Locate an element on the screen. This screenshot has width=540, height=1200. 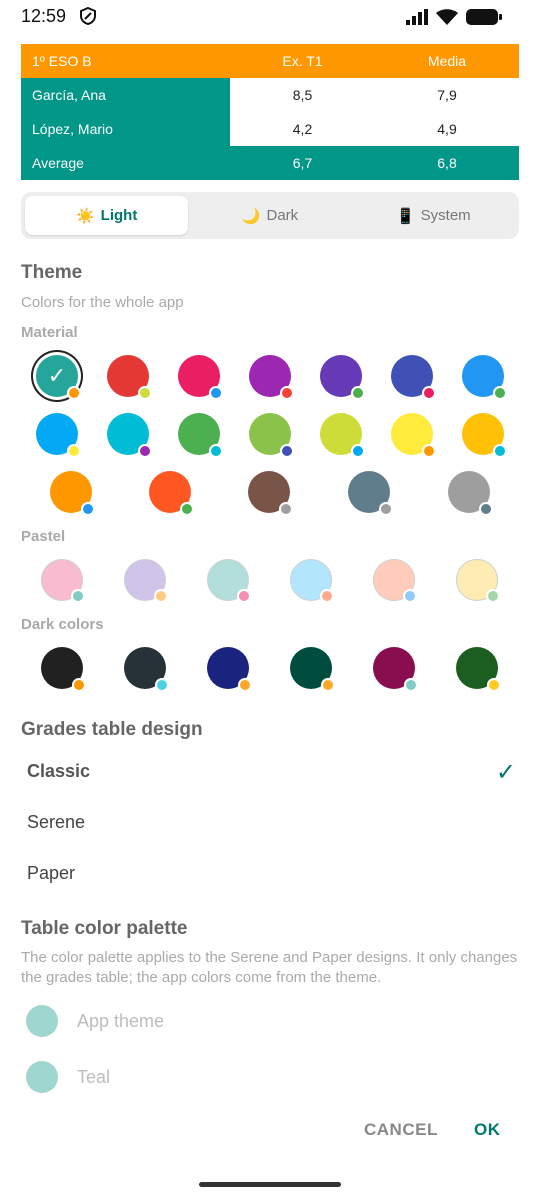
grade-cell: 4,2 is located at coordinates (302, 129).